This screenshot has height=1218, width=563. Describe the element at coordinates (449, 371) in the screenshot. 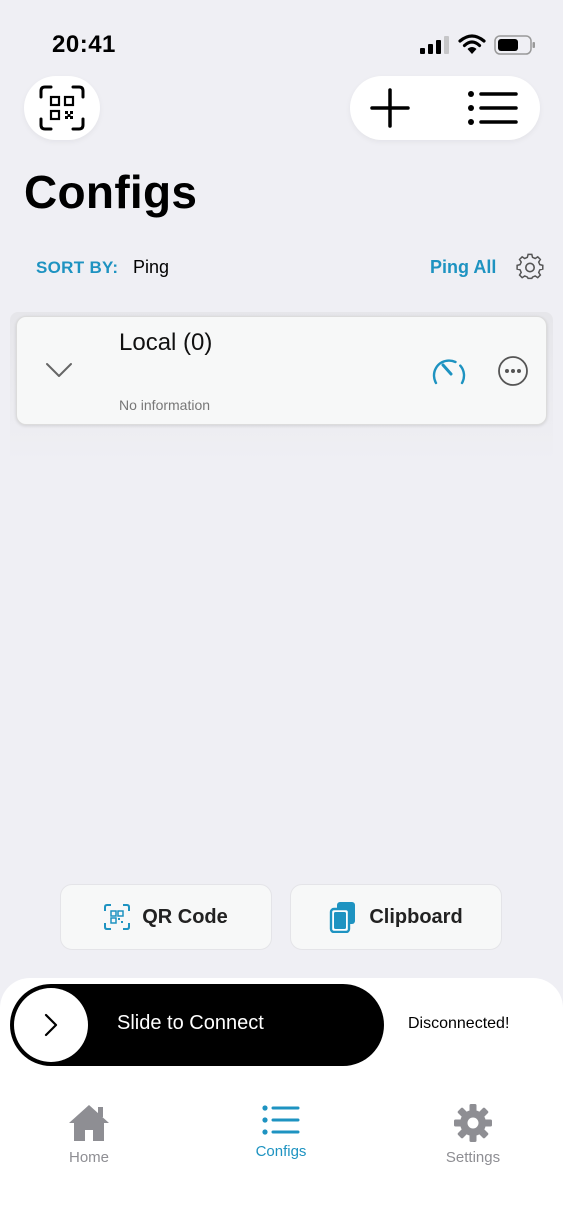

I see `speedometer-icon` at that location.